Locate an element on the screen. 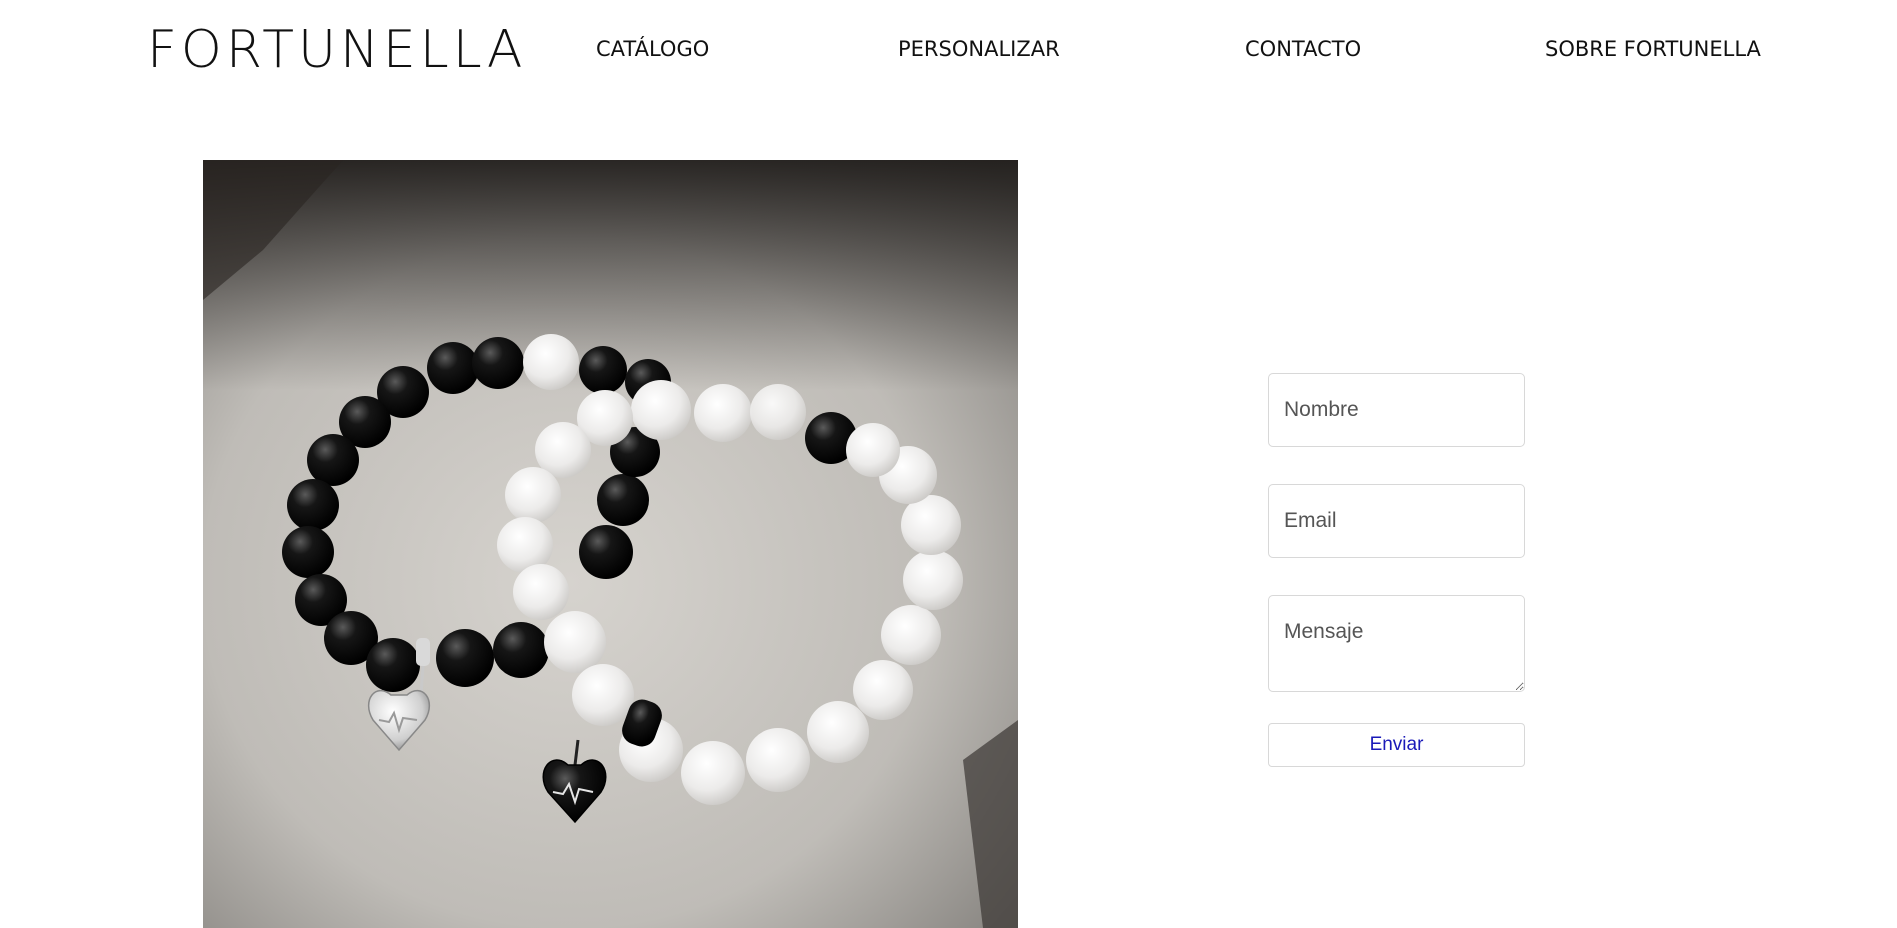 This screenshot has height=928, width=1897. send-button: Enviar is located at coordinates (1396, 745).